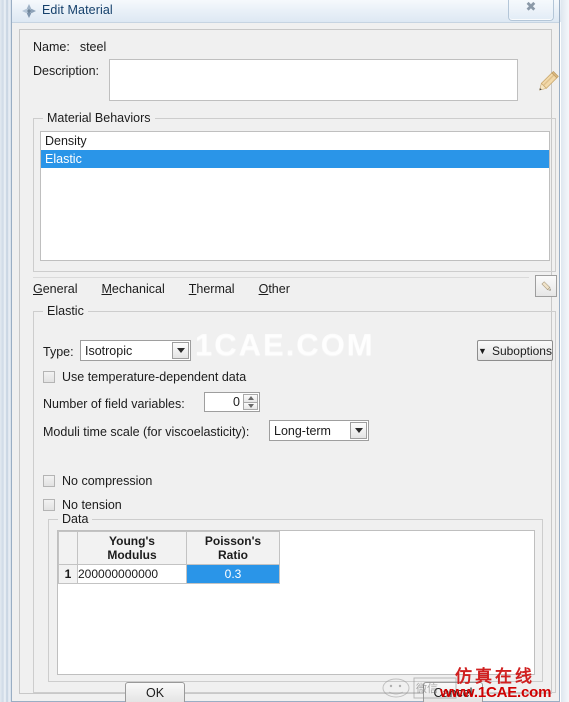 Image resolution: width=569 pixels, height=702 pixels. I want to click on chevron-down-icon: ▼, so click(482, 350).